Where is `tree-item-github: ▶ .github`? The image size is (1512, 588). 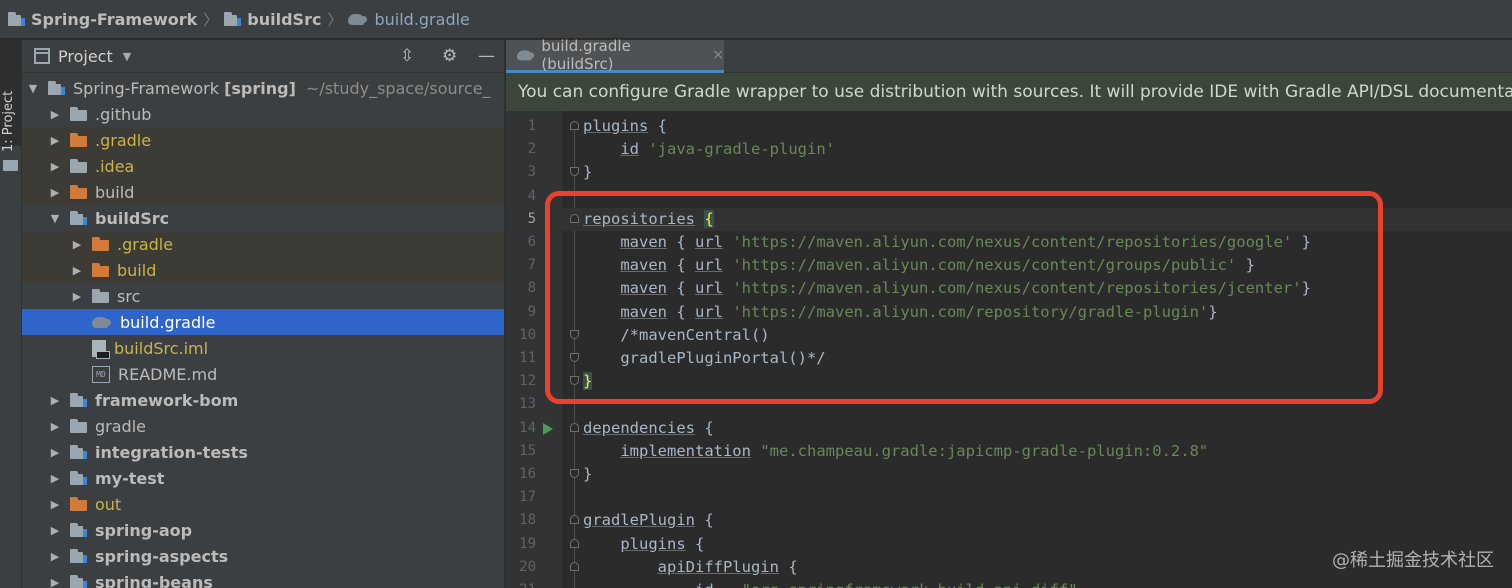
tree-item-github: ▶ .github is located at coordinates (263, 114).